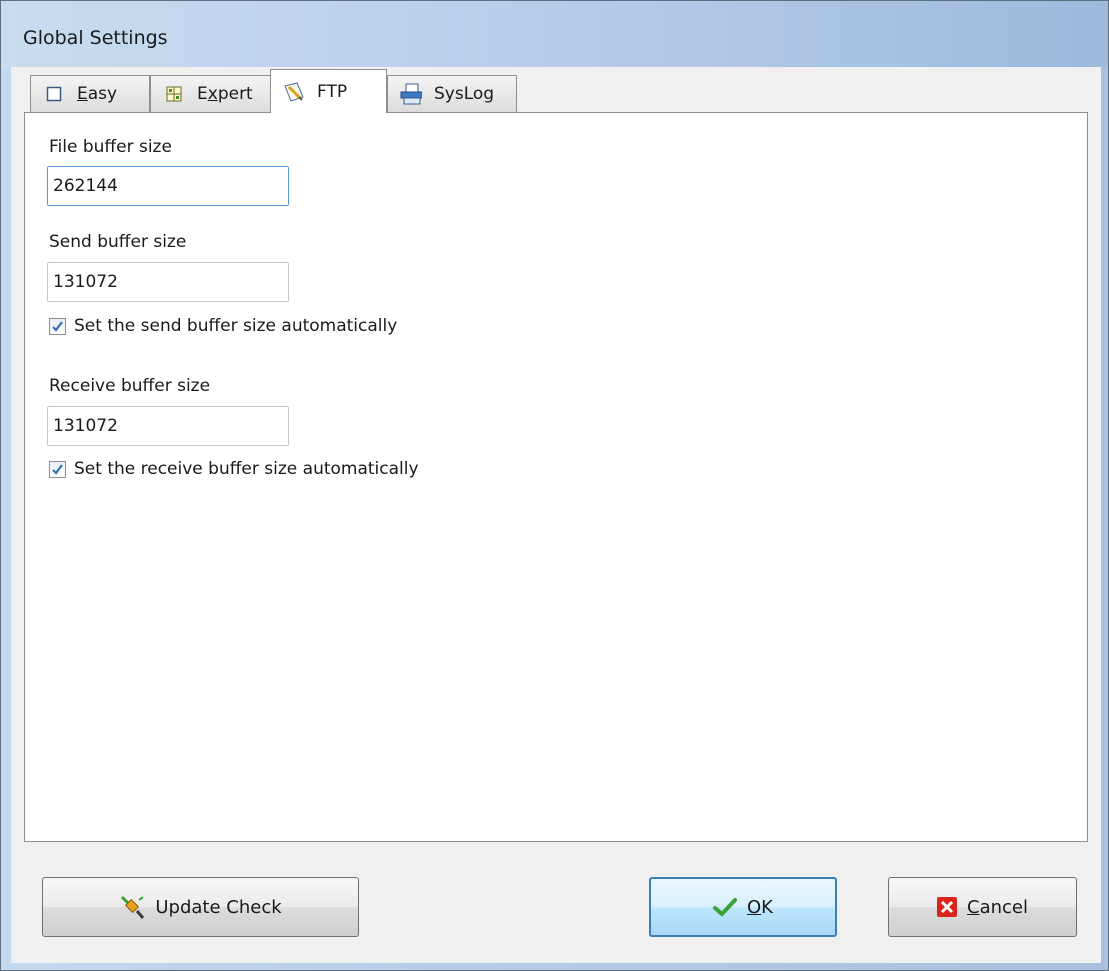 The width and height of the screenshot is (1109, 971). Describe the element at coordinates (725, 907) in the screenshot. I see `checkmark-icon` at that location.